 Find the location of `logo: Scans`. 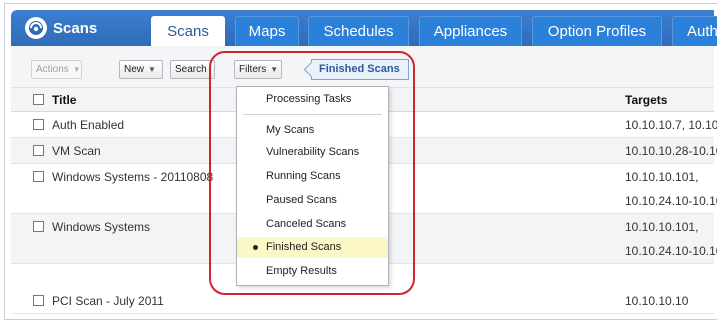

logo: Scans is located at coordinates (61, 28).